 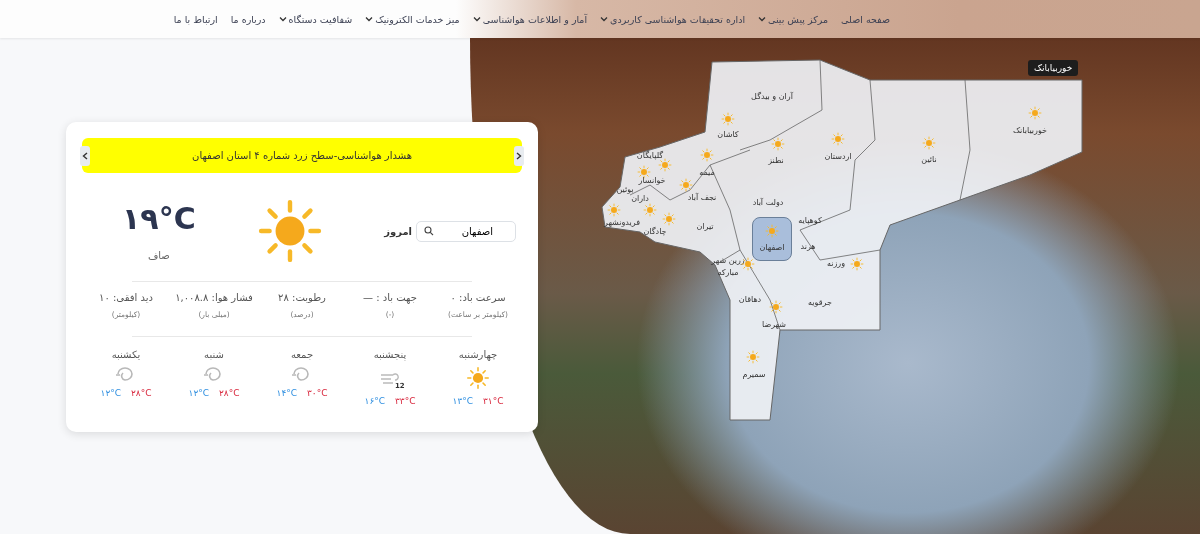 What do you see at coordinates (317, 393) in the screenshot?
I see `max-temperature: ۳۰°C` at bounding box center [317, 393].